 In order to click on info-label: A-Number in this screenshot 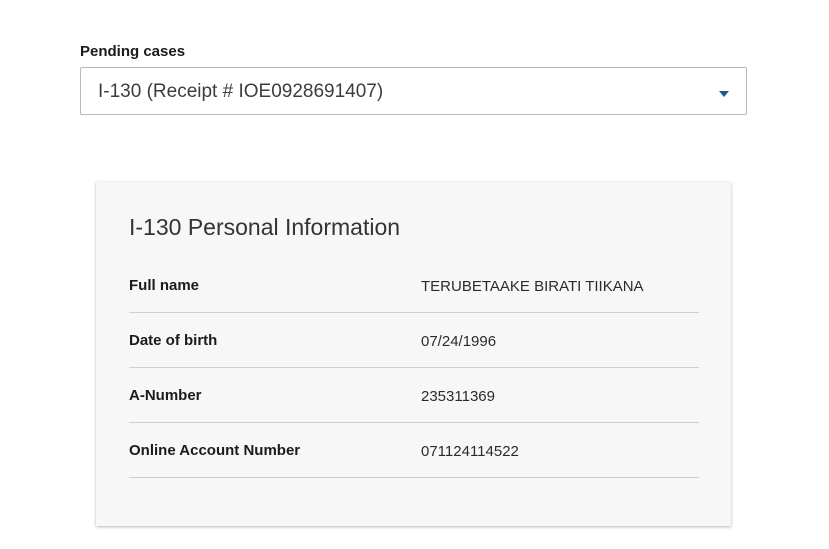, I will do `click(165, 395)`.